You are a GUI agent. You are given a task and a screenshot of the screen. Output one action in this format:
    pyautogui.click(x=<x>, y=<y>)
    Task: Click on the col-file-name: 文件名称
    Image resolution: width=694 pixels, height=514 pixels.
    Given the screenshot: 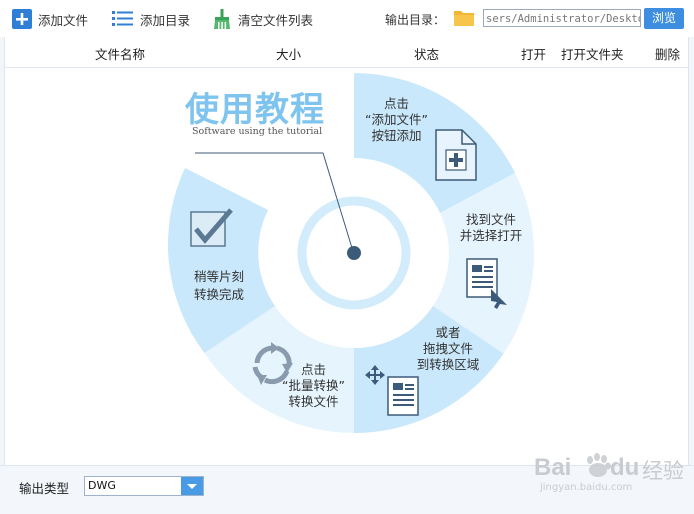 What is the action you would take?
    pyautogui.click(x=120, y=54)
    